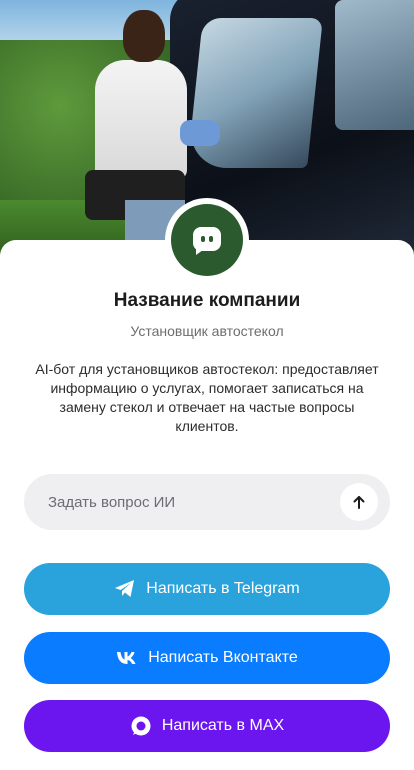 The image size is (414, 770). I want to click on hero-car-window-rear, so click(374, 65).